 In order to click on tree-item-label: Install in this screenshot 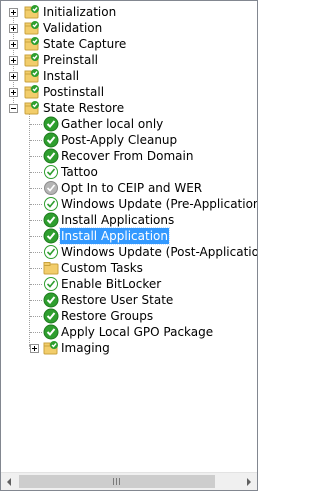, I will do `click(61, 76)`.